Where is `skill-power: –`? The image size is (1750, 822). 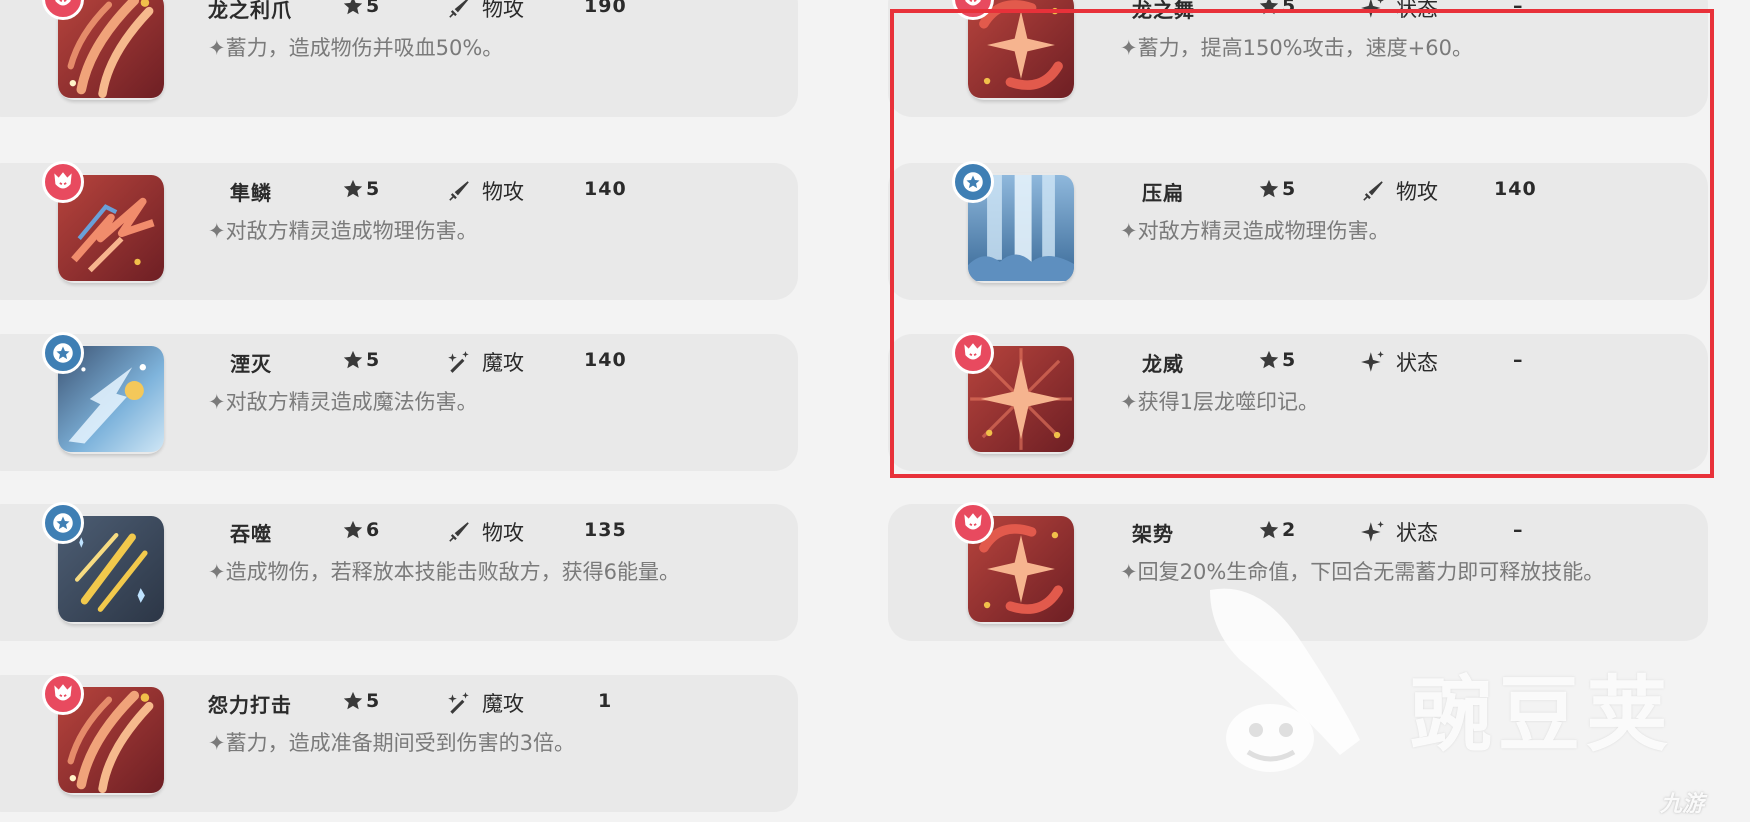
skill-power: – is located at coordinates (1518, 530).